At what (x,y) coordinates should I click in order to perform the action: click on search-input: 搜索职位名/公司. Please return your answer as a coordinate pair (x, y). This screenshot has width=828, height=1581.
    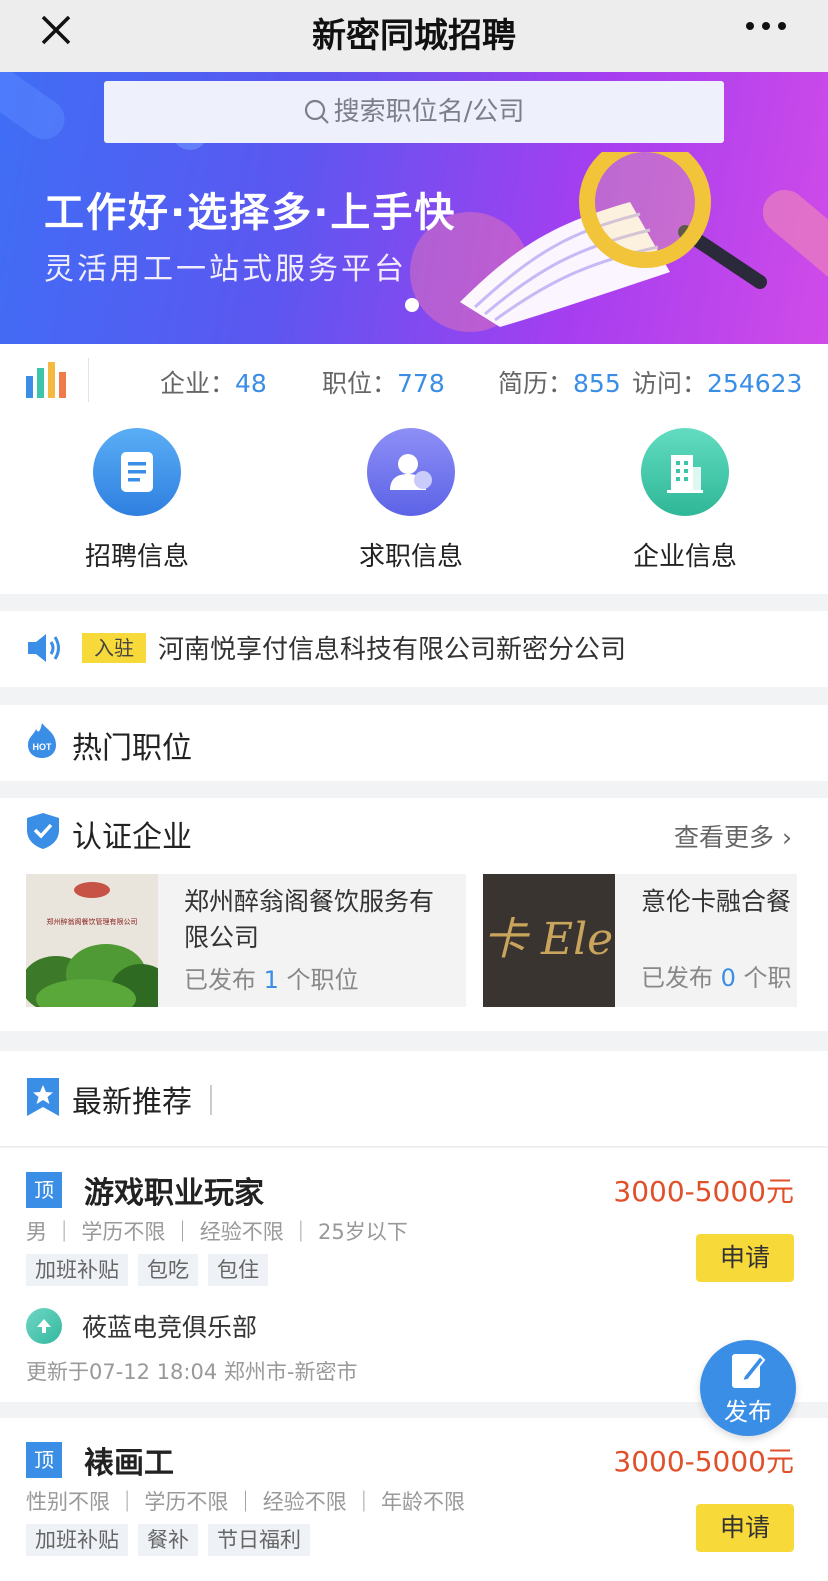
    Looking at the image, I should click on (414, 112).